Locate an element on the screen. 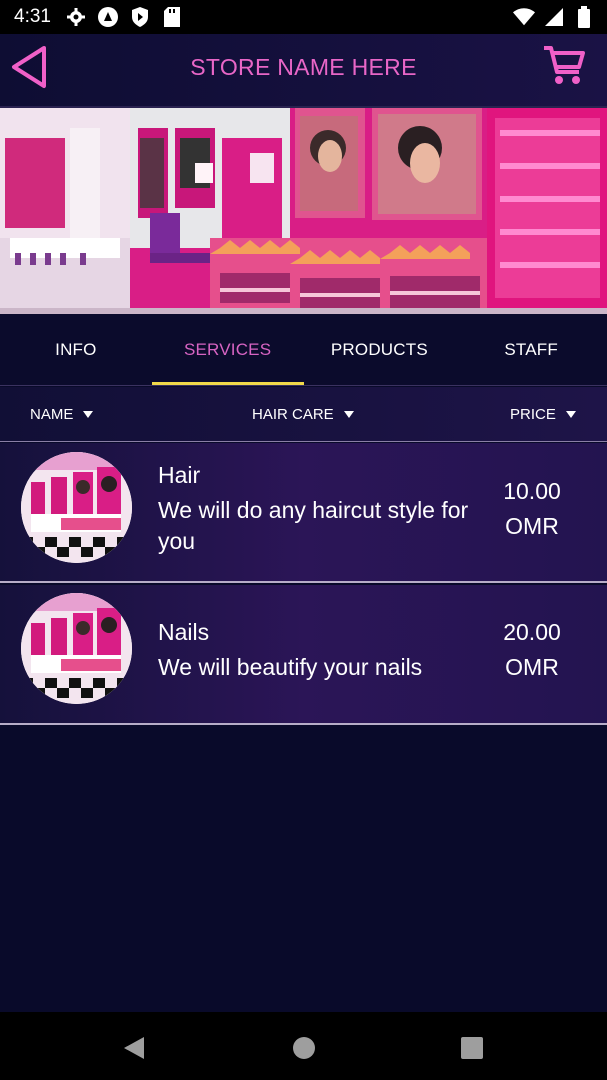 The width and height of the screenshot is (607, 1080). service-price: 20.00 OMR is located at coordinates (532, 650).